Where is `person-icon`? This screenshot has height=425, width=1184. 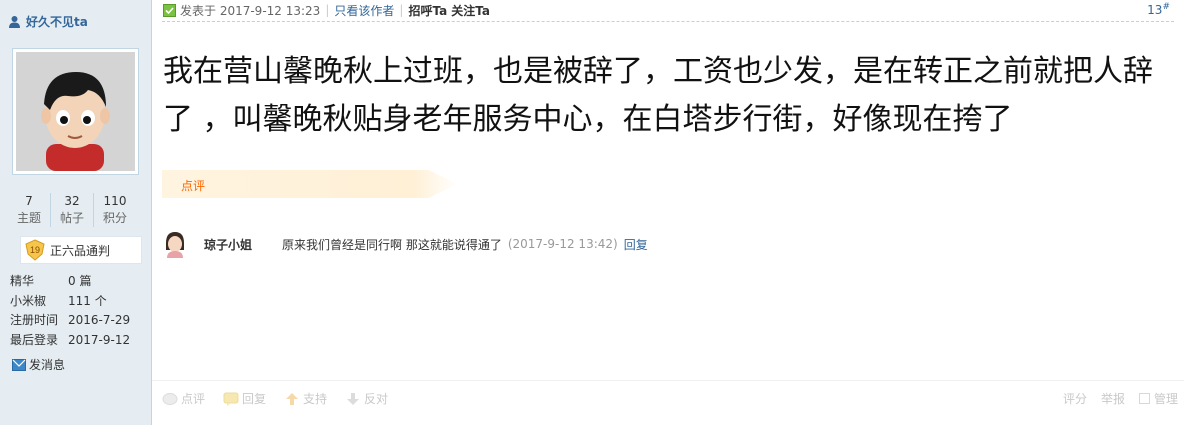 person-icon is located at coordinates (14, 22).